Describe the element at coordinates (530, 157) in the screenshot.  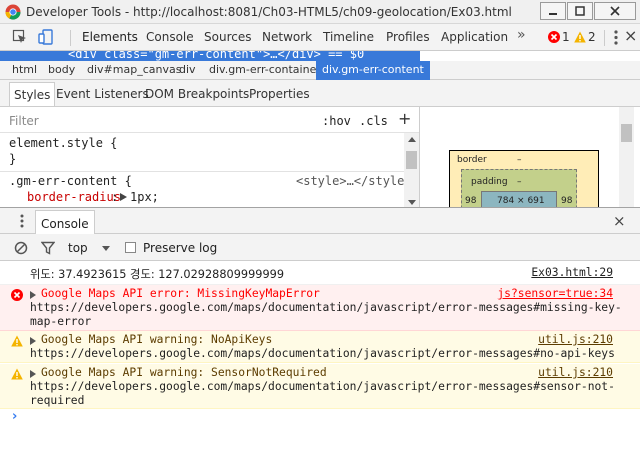
I see `box-model-pane: border – padding – 98 98 784 × 691` at that location.